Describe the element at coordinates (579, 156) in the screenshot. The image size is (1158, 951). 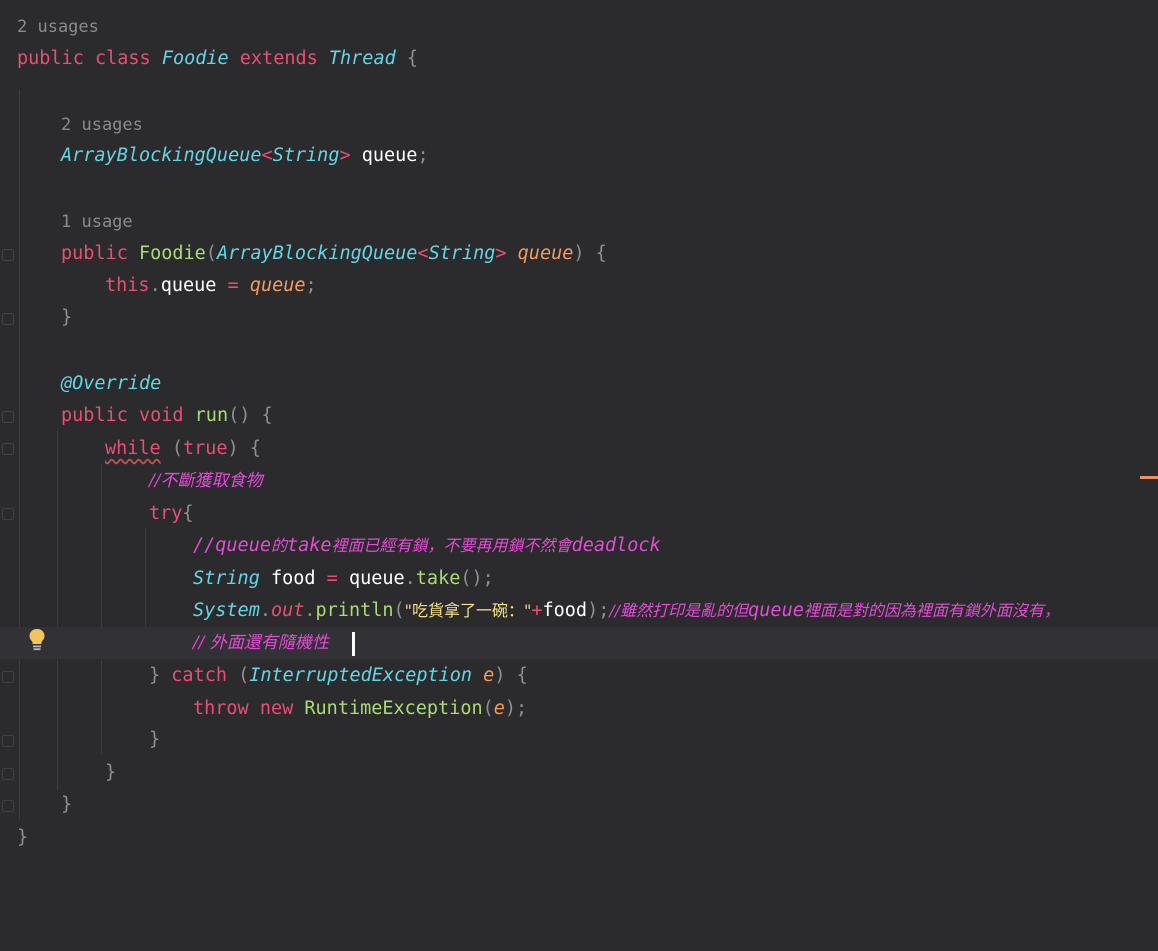
I see `code-line: ArrayBlockingQueue<String> queue;` at that location.